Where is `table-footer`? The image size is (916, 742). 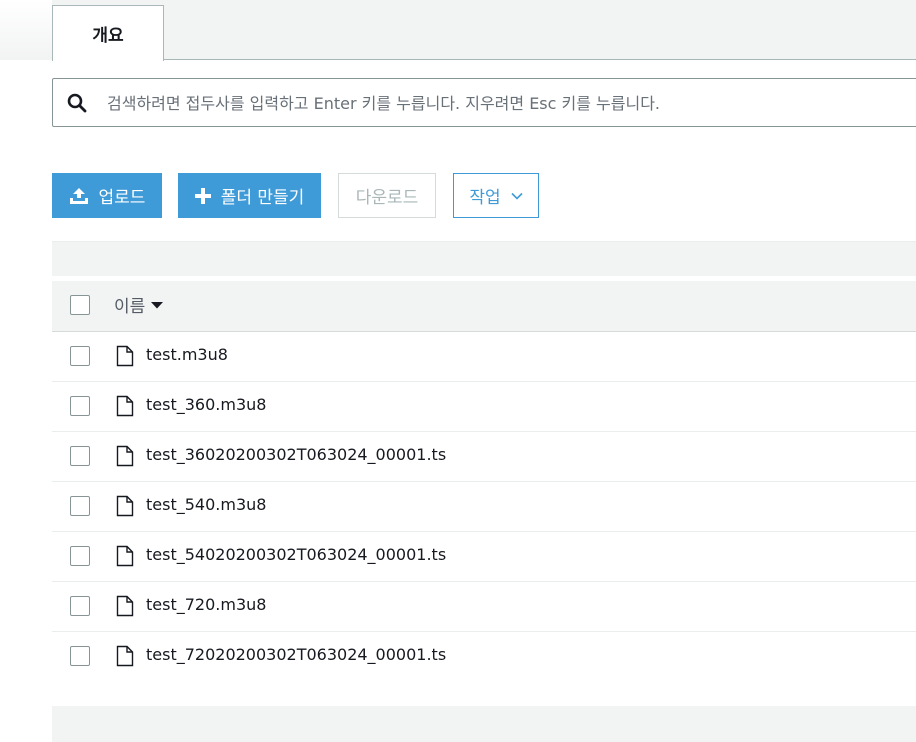 table-footer is located at coordinates (484, 724).